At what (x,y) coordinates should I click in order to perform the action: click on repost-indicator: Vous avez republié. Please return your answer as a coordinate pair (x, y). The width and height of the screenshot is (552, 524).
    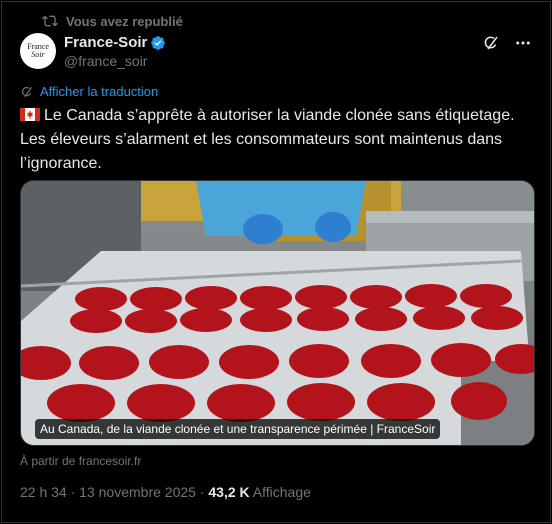
    Looking at the image, I should click on (112, 21).